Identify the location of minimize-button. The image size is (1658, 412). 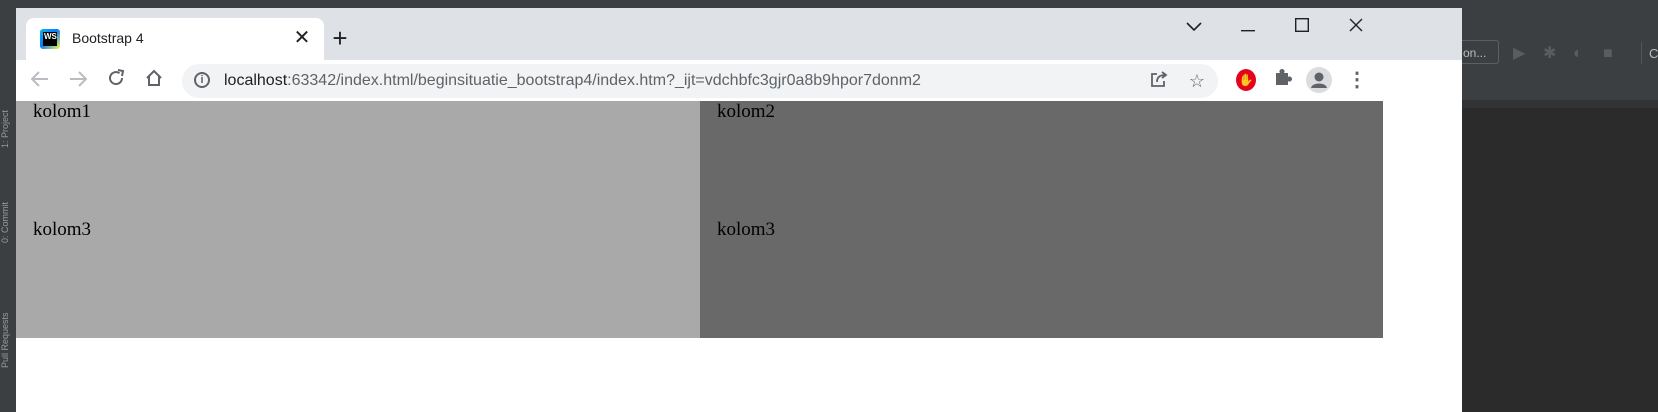
(1248, 26).